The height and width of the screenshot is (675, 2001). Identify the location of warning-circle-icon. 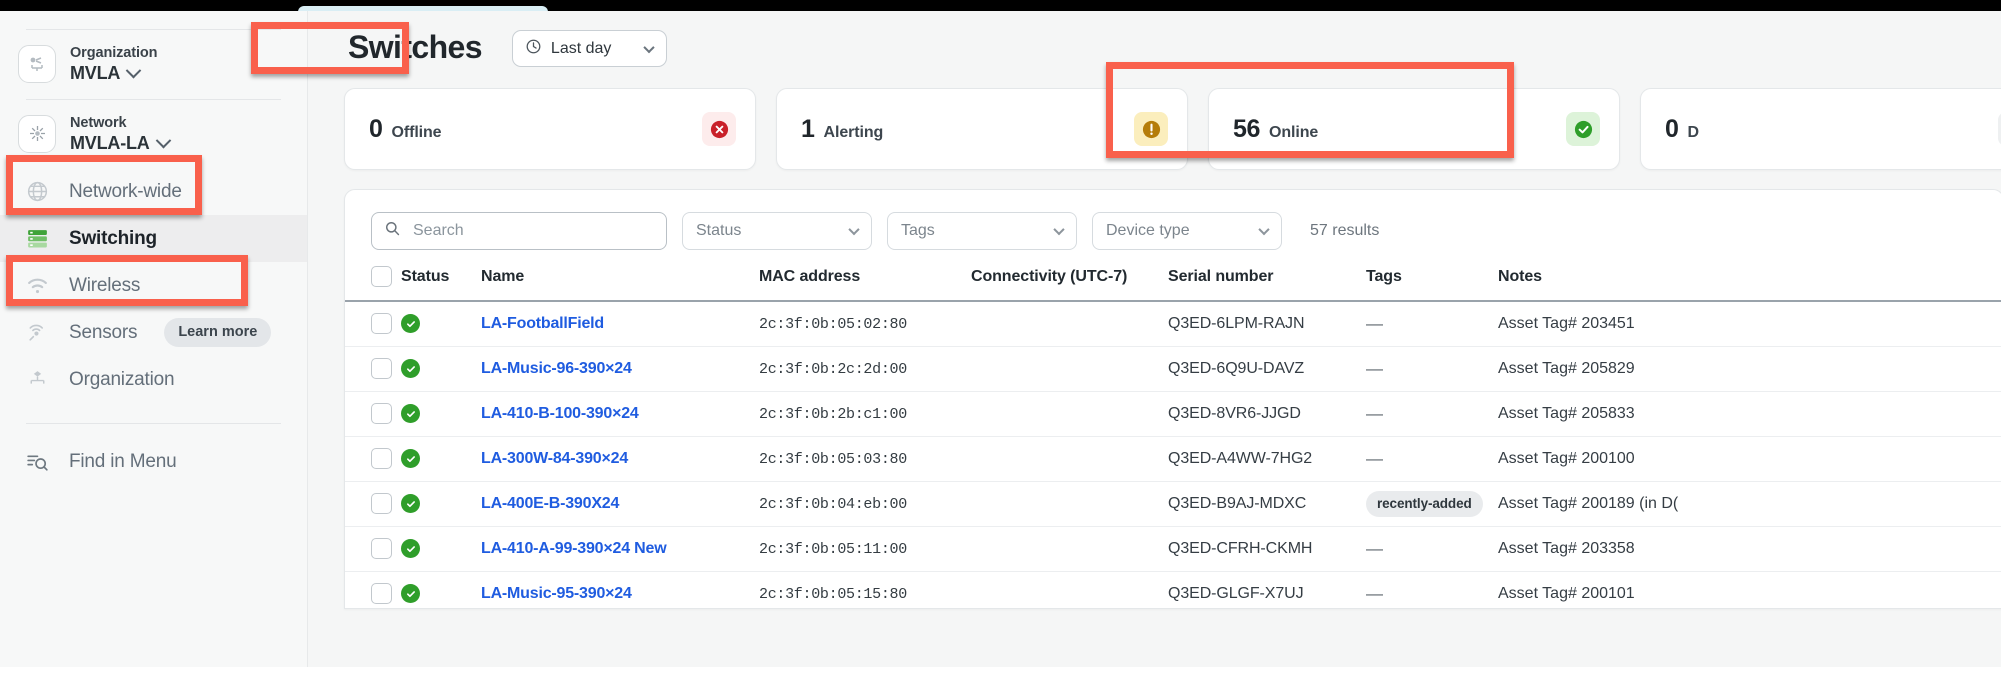
(1151, 129).